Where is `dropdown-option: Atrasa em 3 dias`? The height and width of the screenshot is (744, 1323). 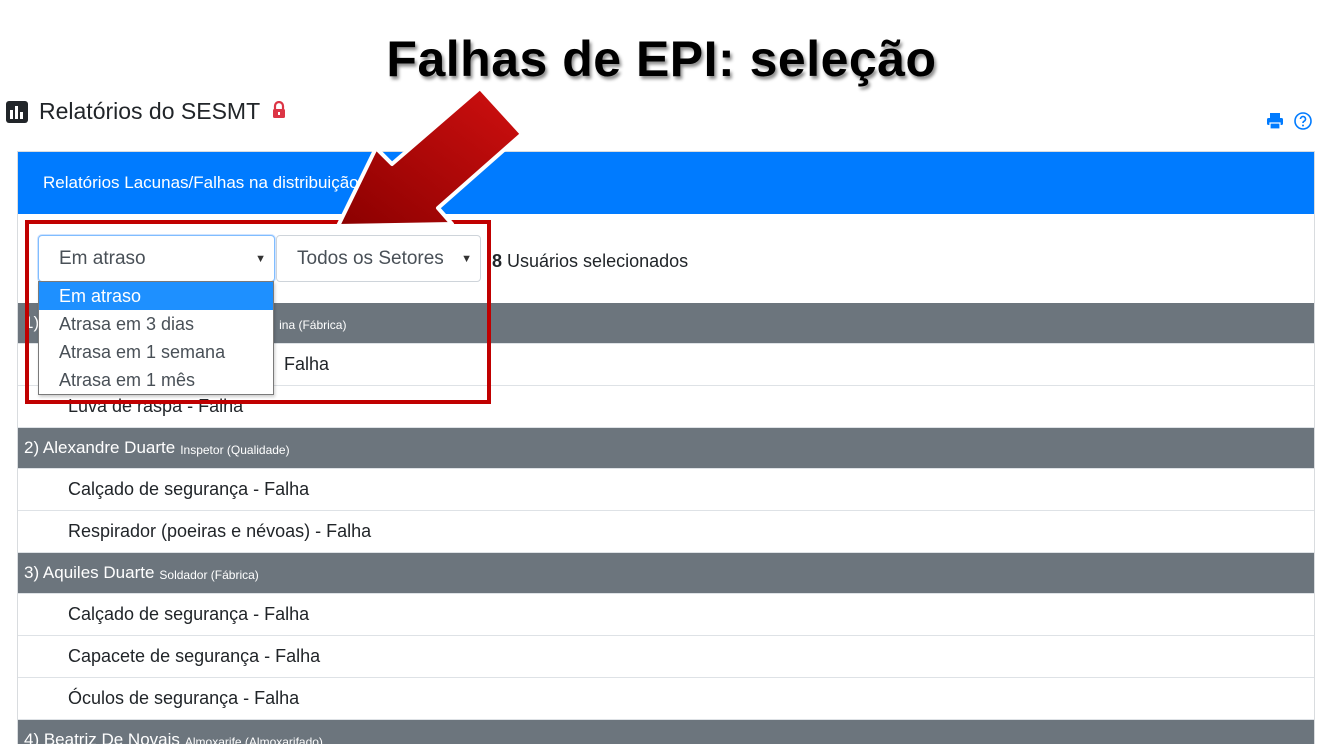 dropdown-option: Atrasa em 3 dias is located at coordinates (156, 324).